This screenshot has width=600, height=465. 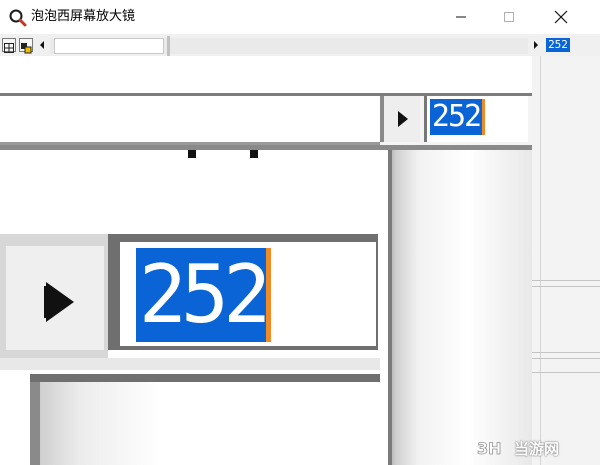 I want to click on chevron-left-icon, so click(x=42, y=45).